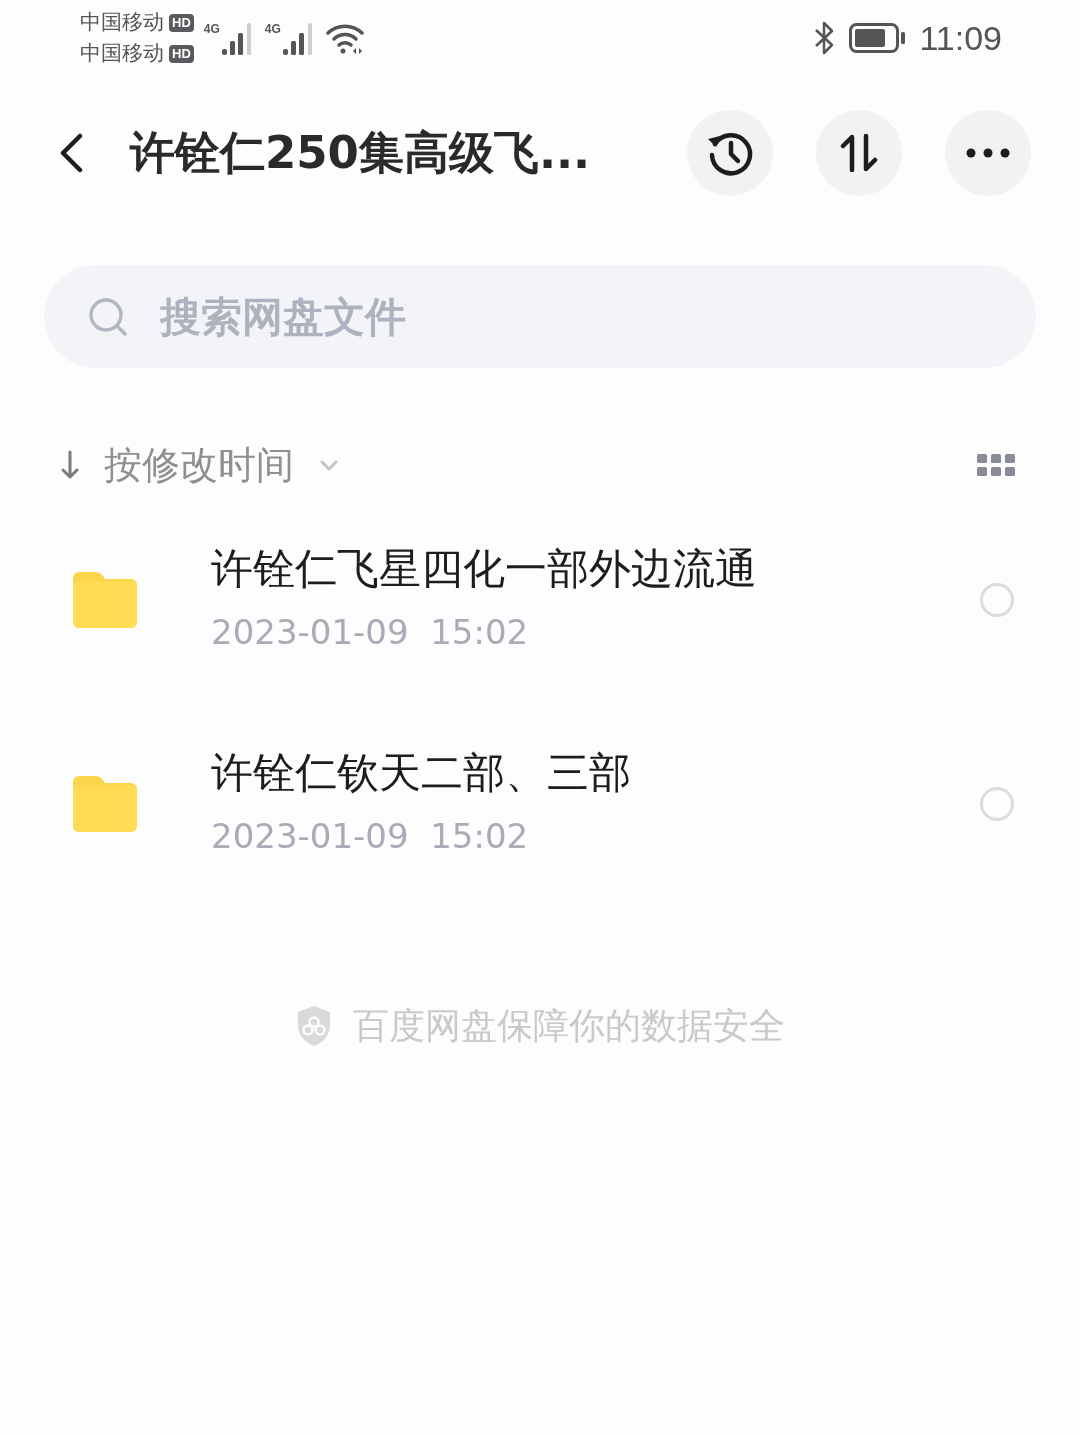  Describe the element at coordinates (108, 317) in the screenshot. I see `search-icon` at that location.